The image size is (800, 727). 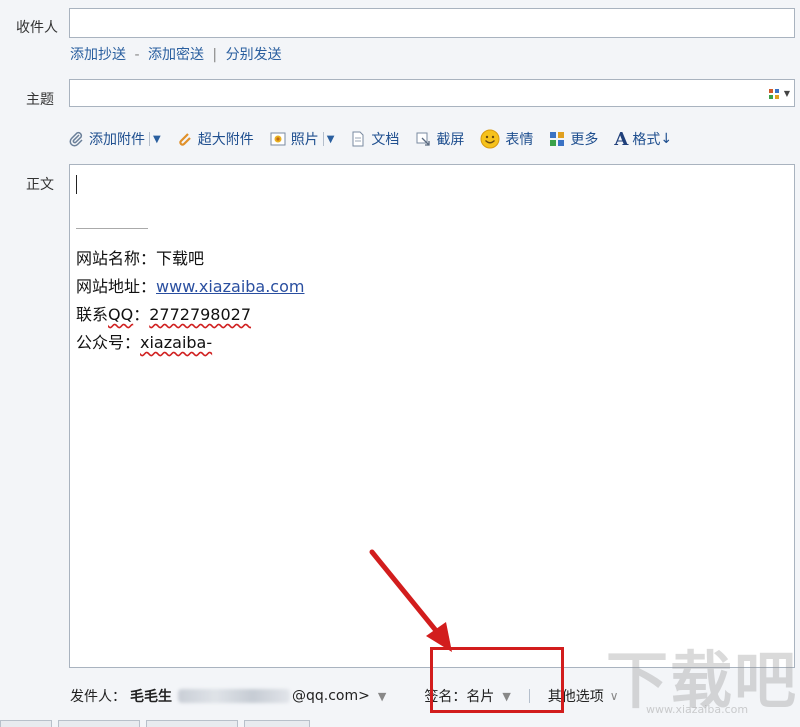 I want to click on grid-icon, so click(x=557, y=139).